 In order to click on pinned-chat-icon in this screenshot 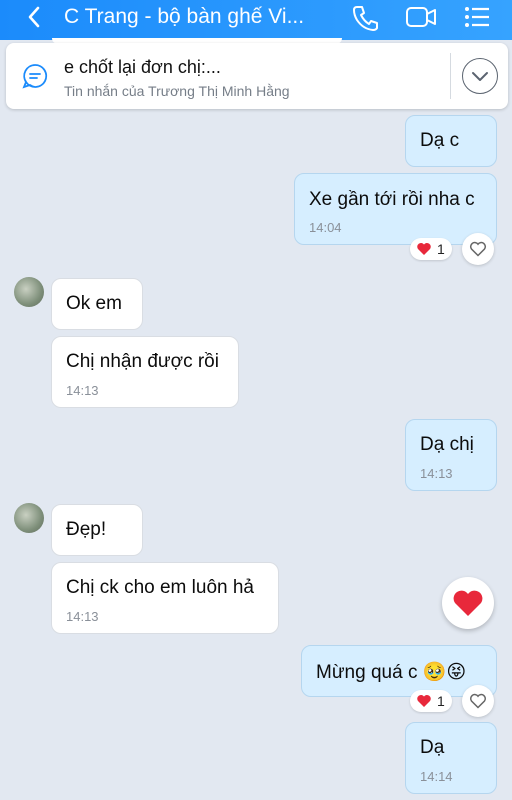, I will do `click(35, 76)`.